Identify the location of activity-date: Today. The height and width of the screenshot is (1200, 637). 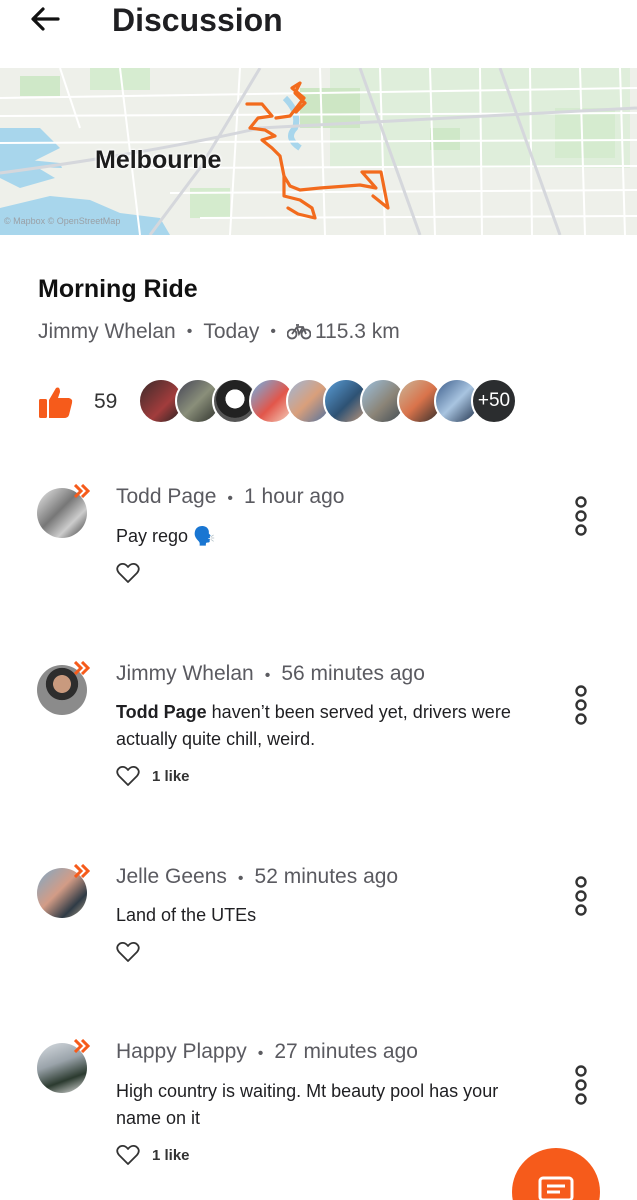
(231, 331).